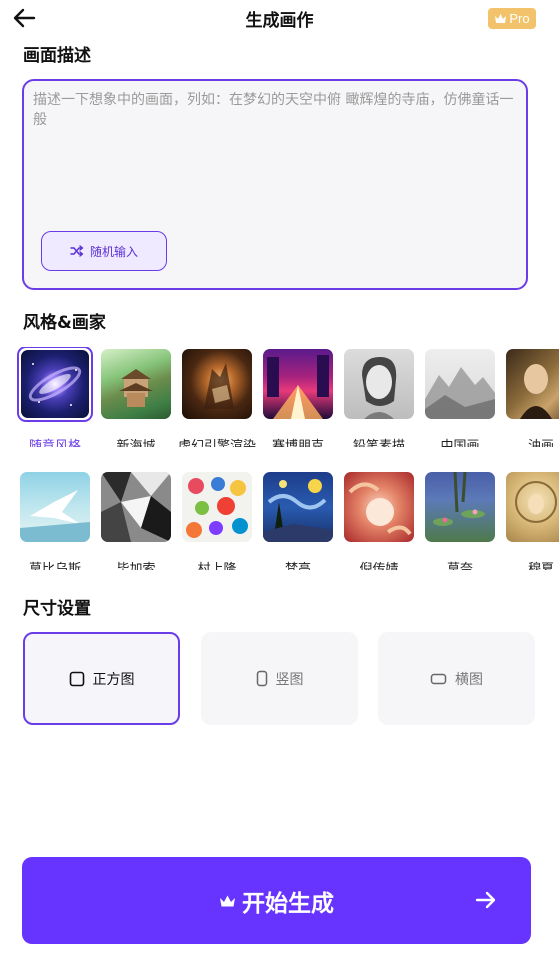 The width and height of the screenshot is (559, 971). I want to click on style-thumbnail-chinese, so click(460, 384).